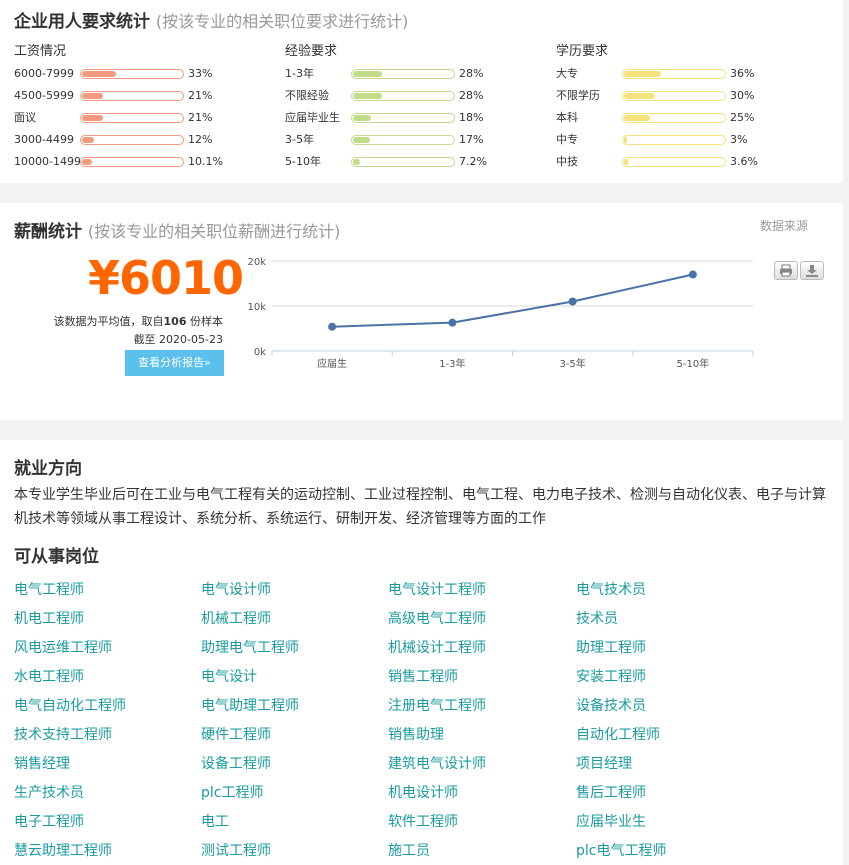 This screenshot has width=849, height=865. Describe the element at coordinates (40, 51) in the screenshot. I see `salary-stats-title: 工资情况` at that location.